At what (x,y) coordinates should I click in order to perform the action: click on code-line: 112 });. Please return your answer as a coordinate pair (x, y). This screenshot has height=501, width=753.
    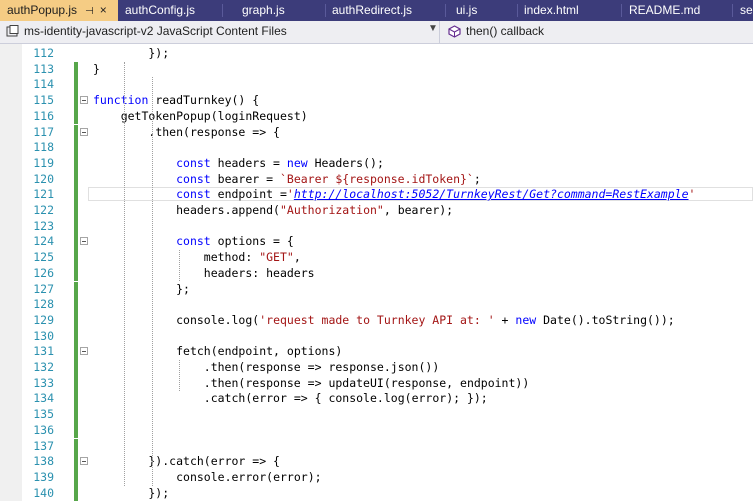
    Looking at the image, I should click on (376, 54).